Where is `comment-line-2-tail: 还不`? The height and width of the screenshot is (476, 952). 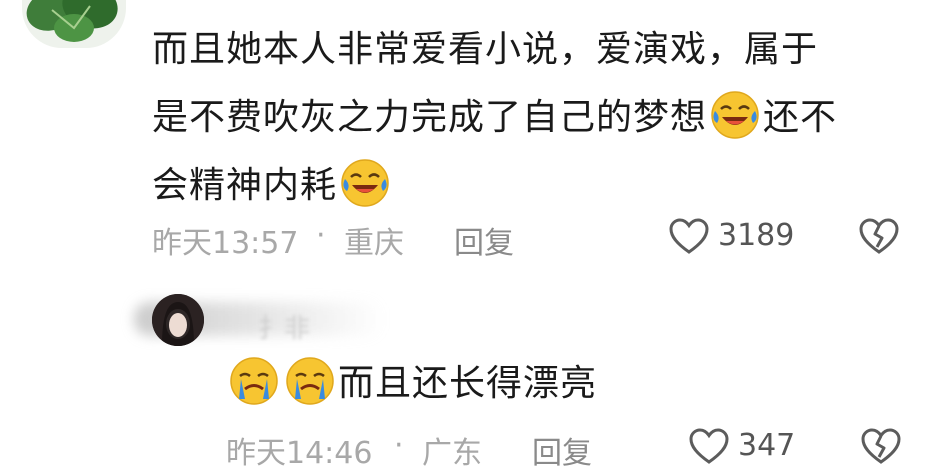
comment-line-2-tail: 还不 is located at coordinates (800, 117).